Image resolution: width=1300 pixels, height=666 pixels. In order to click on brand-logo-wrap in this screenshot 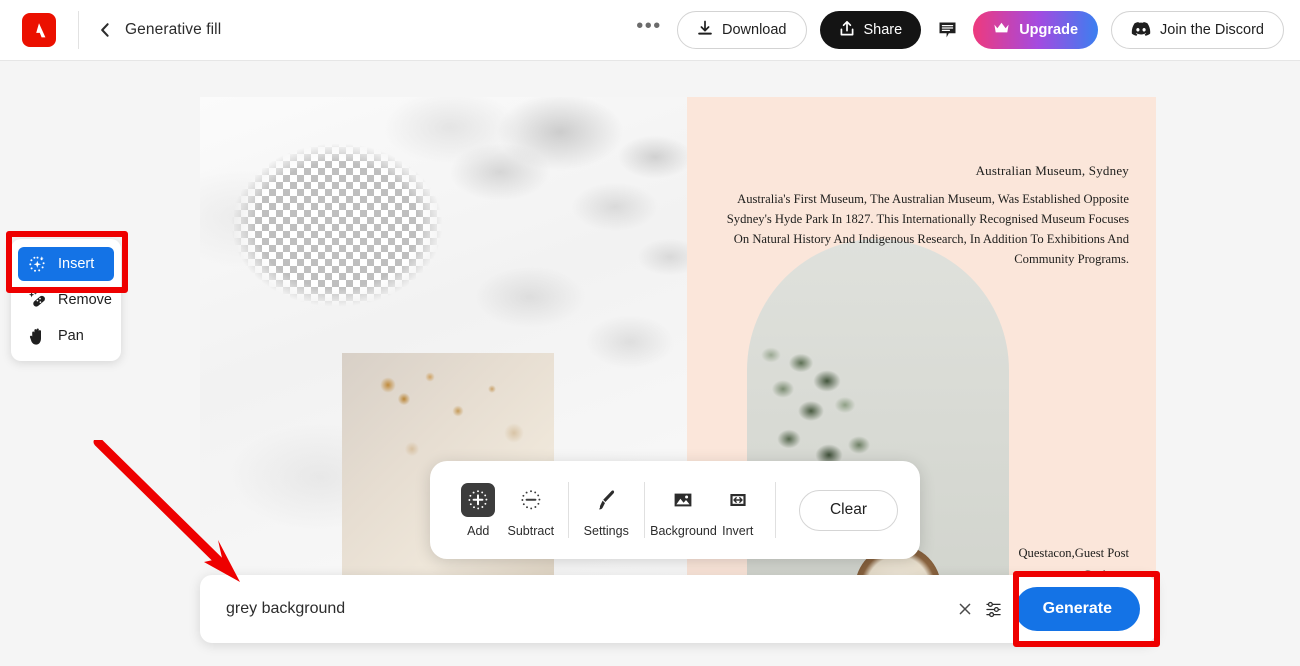, I will do `click(39, 30)`.